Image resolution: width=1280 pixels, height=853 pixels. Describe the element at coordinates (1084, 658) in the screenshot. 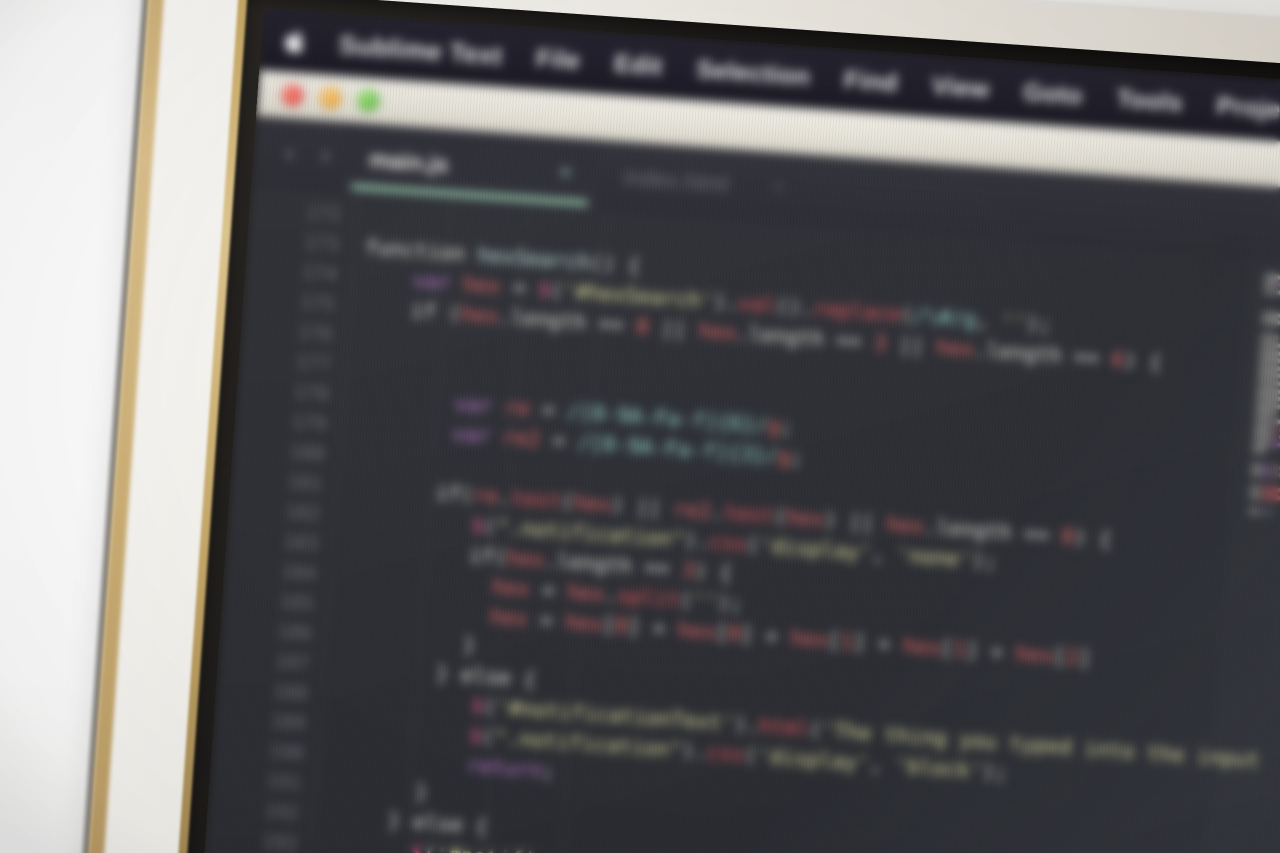

I see `code-token: ]` at that location.